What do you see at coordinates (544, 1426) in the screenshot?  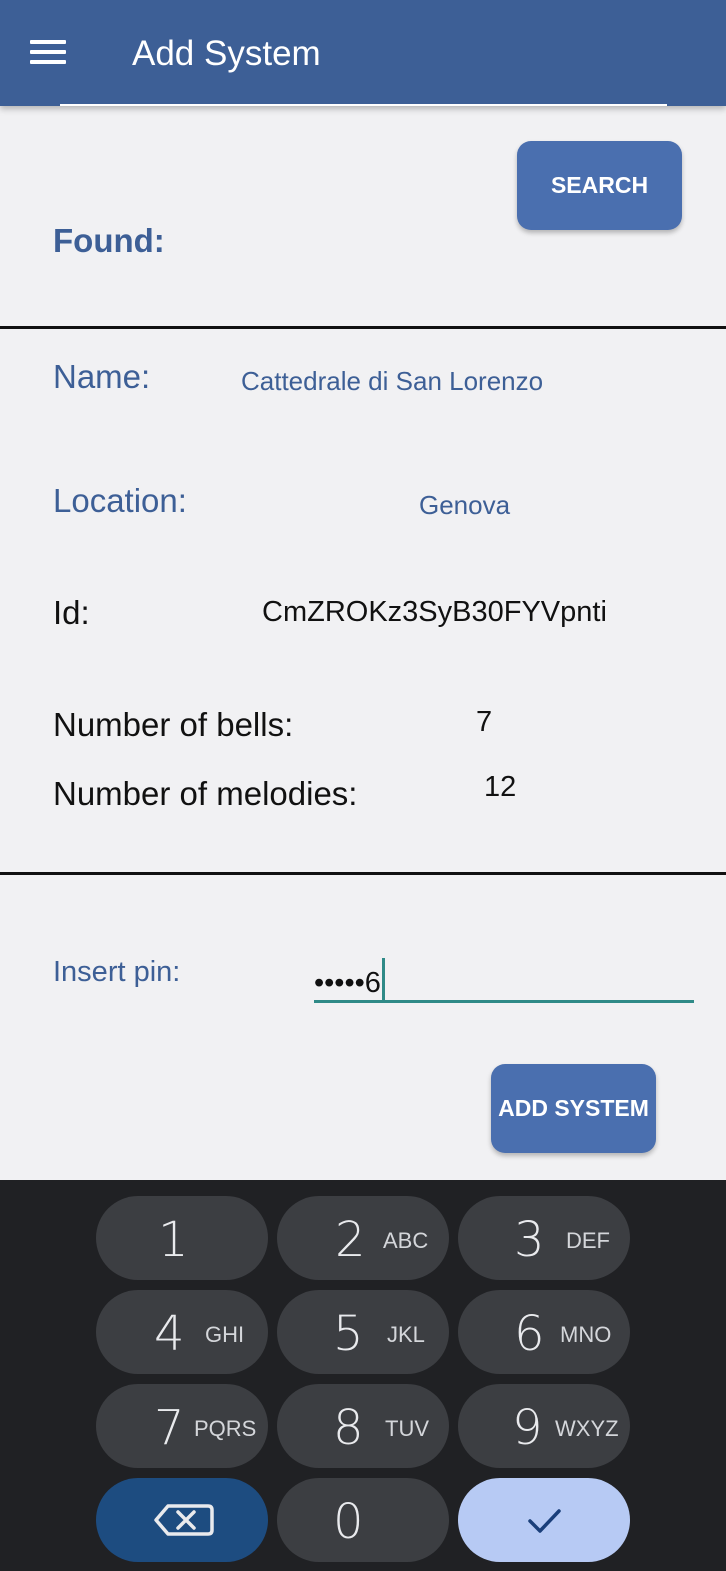 I see `key-9: 9 WXYZ` at bounding box center [544, 1426].